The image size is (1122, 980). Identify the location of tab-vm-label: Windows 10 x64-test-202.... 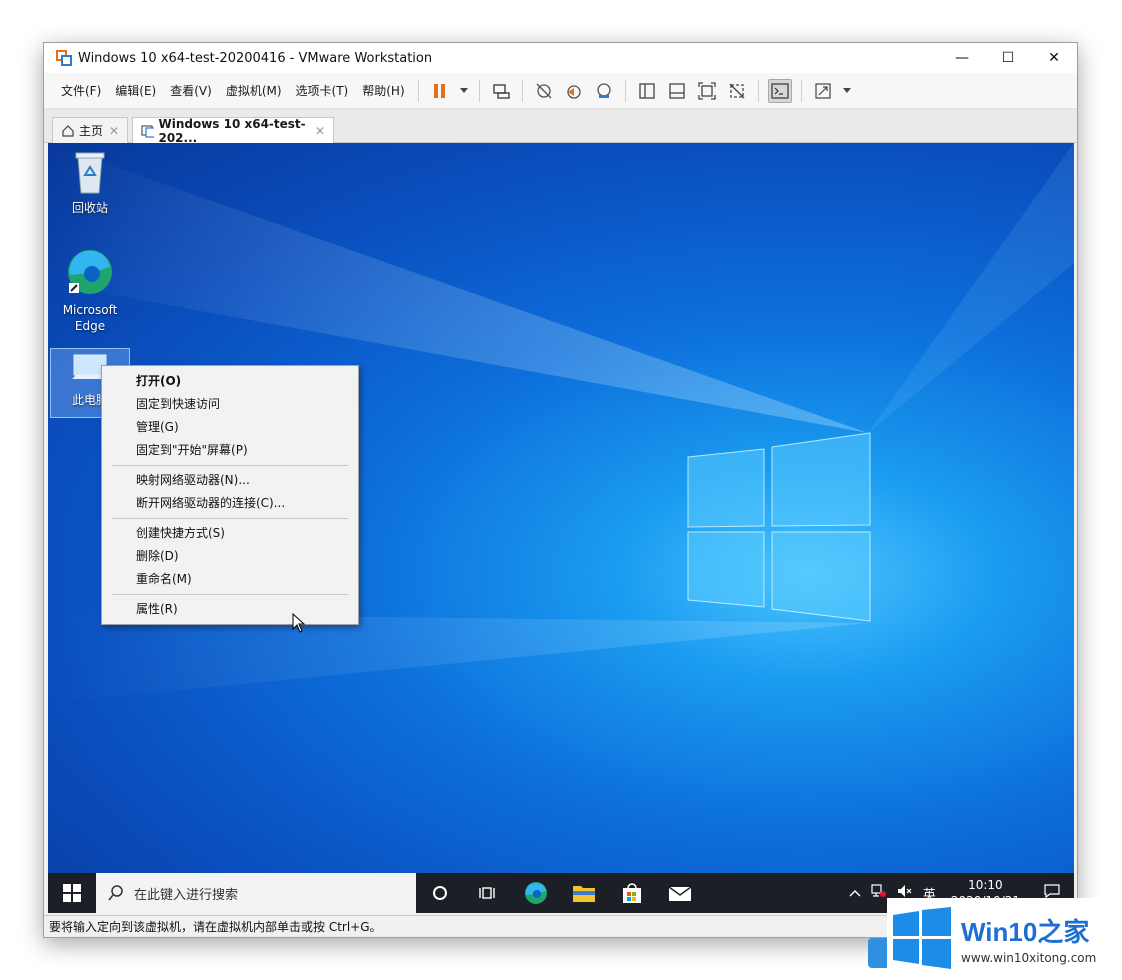
(232, 130).